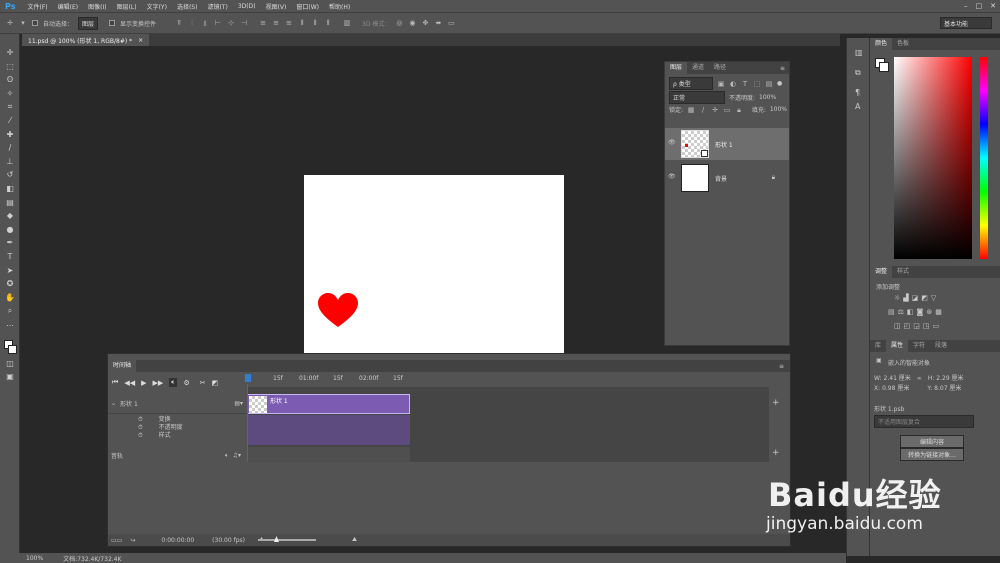 This screenshot has height=563, width=1000. Describe the element at coordinates (929, 312) in the screenshot. I see `channel-mixer-icon: ⊛` at that location.